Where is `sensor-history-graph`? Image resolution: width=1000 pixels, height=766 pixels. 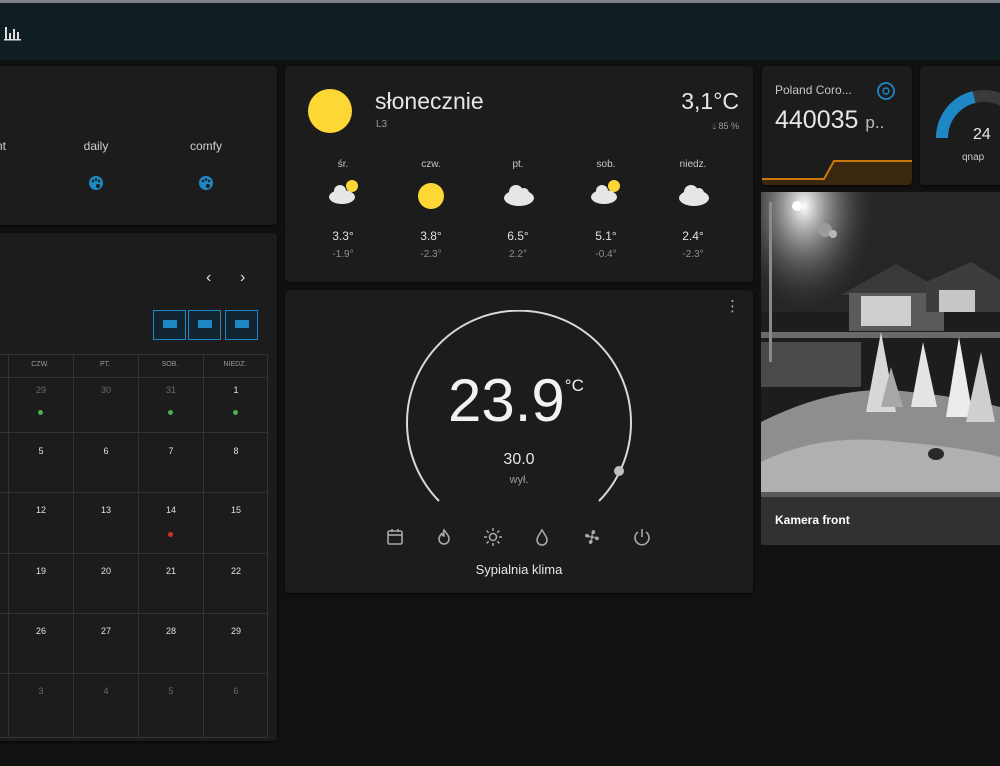 sensor-history-graph is located at coordinates (837, 172).